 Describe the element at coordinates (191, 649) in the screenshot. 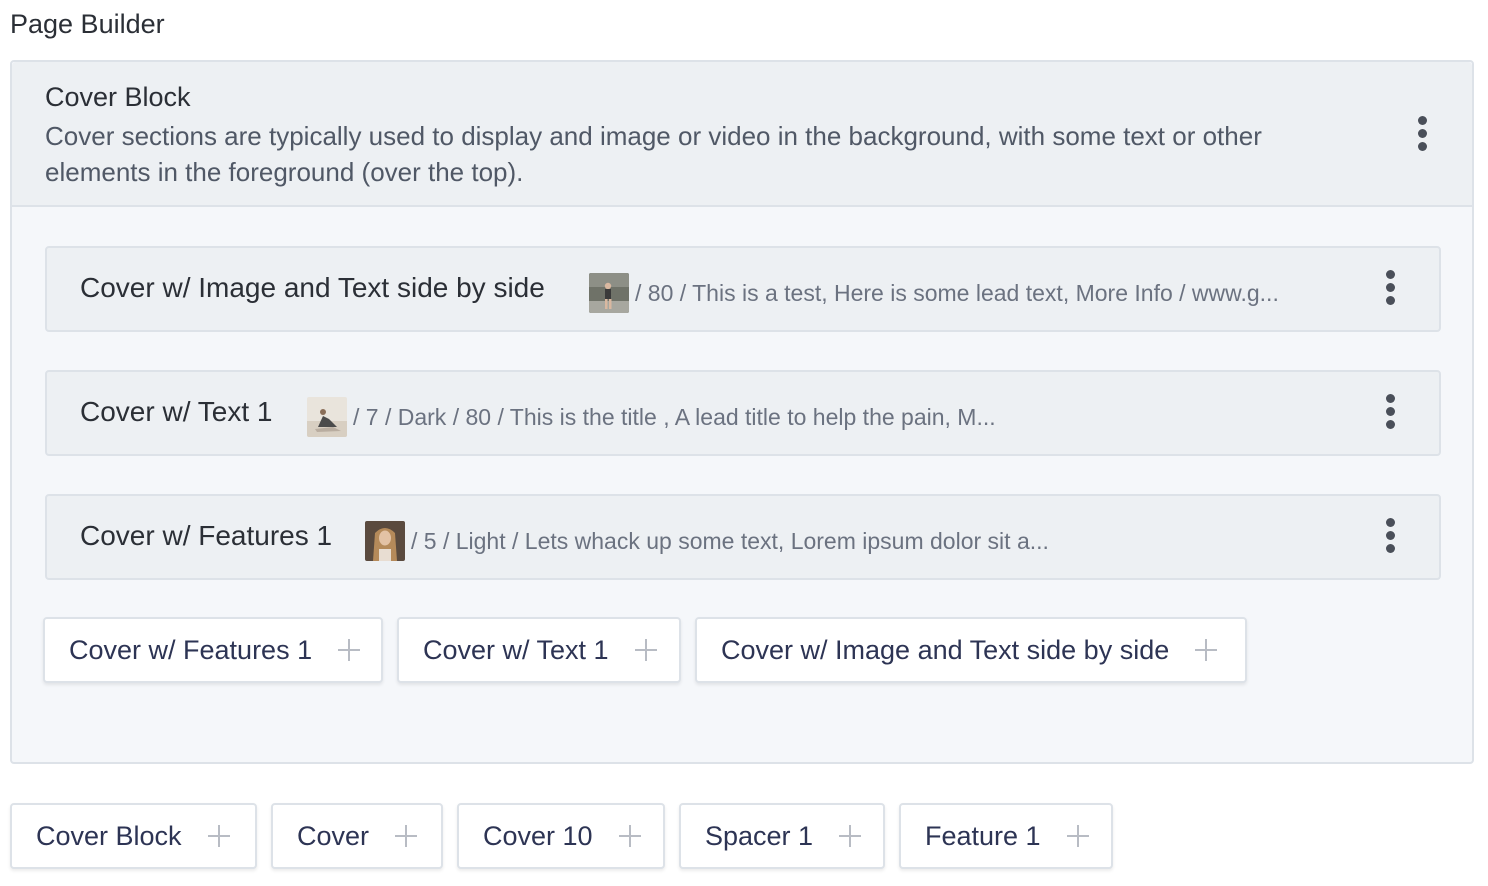

I see `add-button-label: Cover w/ Features 1` at that location.